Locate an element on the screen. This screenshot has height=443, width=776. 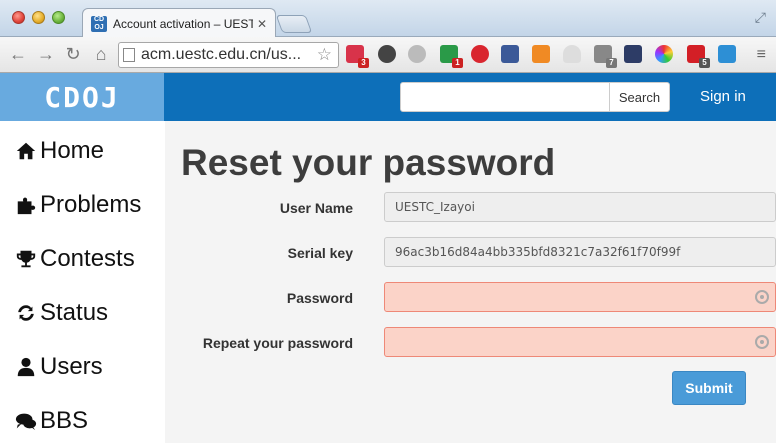
extension-badge: 3 is located at coordinates (363, 63).